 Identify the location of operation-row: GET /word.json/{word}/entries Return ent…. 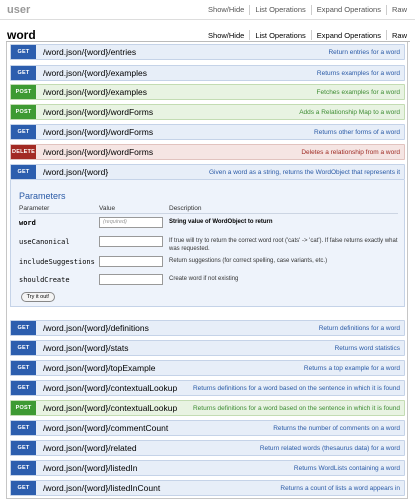
(207, 52).